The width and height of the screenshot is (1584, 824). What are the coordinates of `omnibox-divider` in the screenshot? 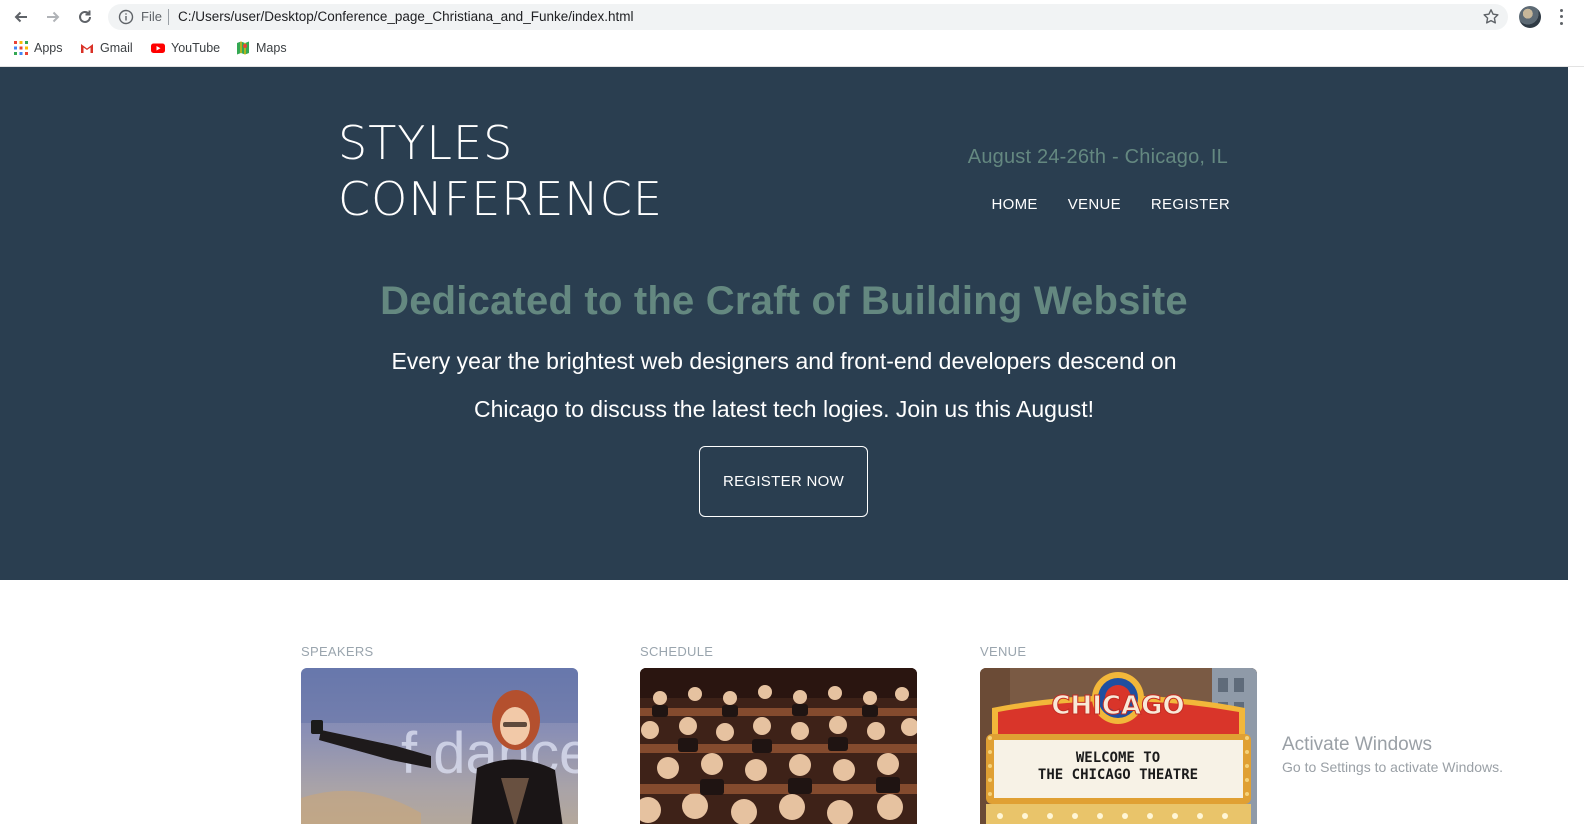 It's located at (168, 17).